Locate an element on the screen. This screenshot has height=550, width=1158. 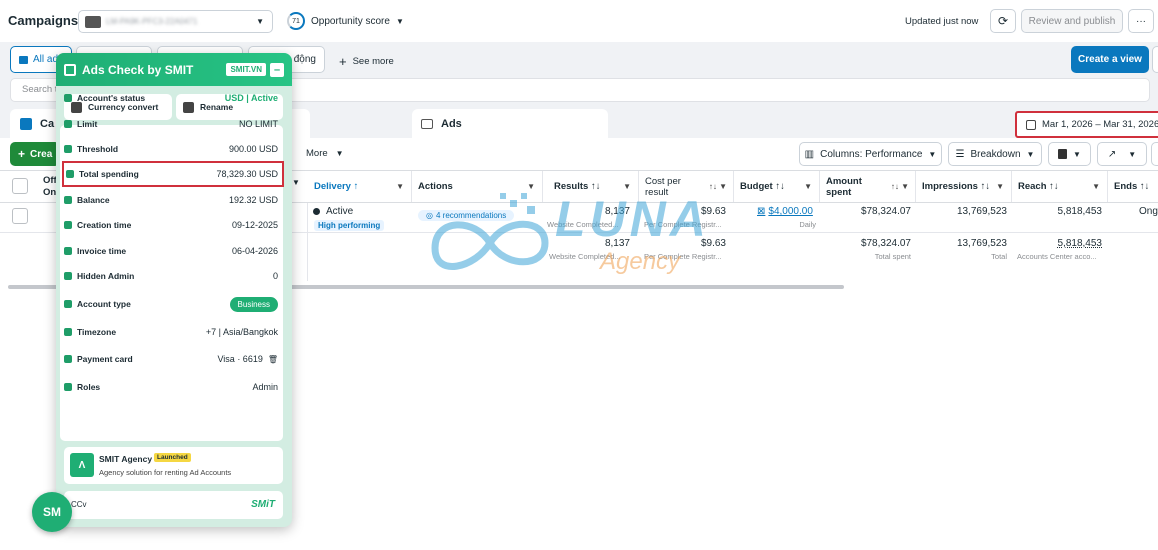
balance-value: 192.32 USD is located at coordinates (253, 200).